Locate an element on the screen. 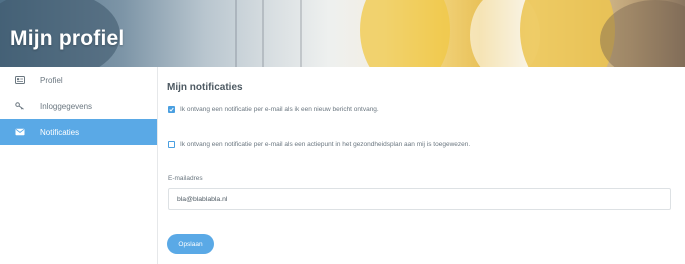 This screenshot has height=264, width=685. checkmark-icon is located at coordinates (171, 109).